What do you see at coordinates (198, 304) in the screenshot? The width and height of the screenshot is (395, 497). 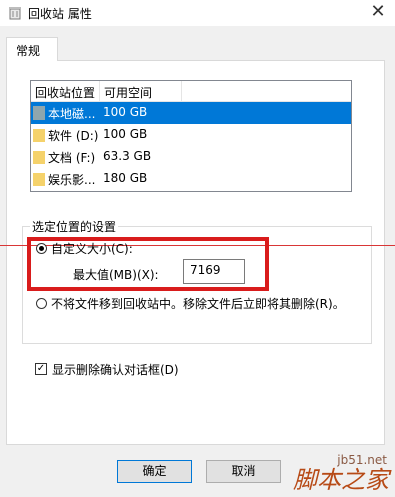 I see `delete-immediately-label: 不将文件移到回收站中。移除文件后立即将其删除(R)。` at bounding box center [198, 304].